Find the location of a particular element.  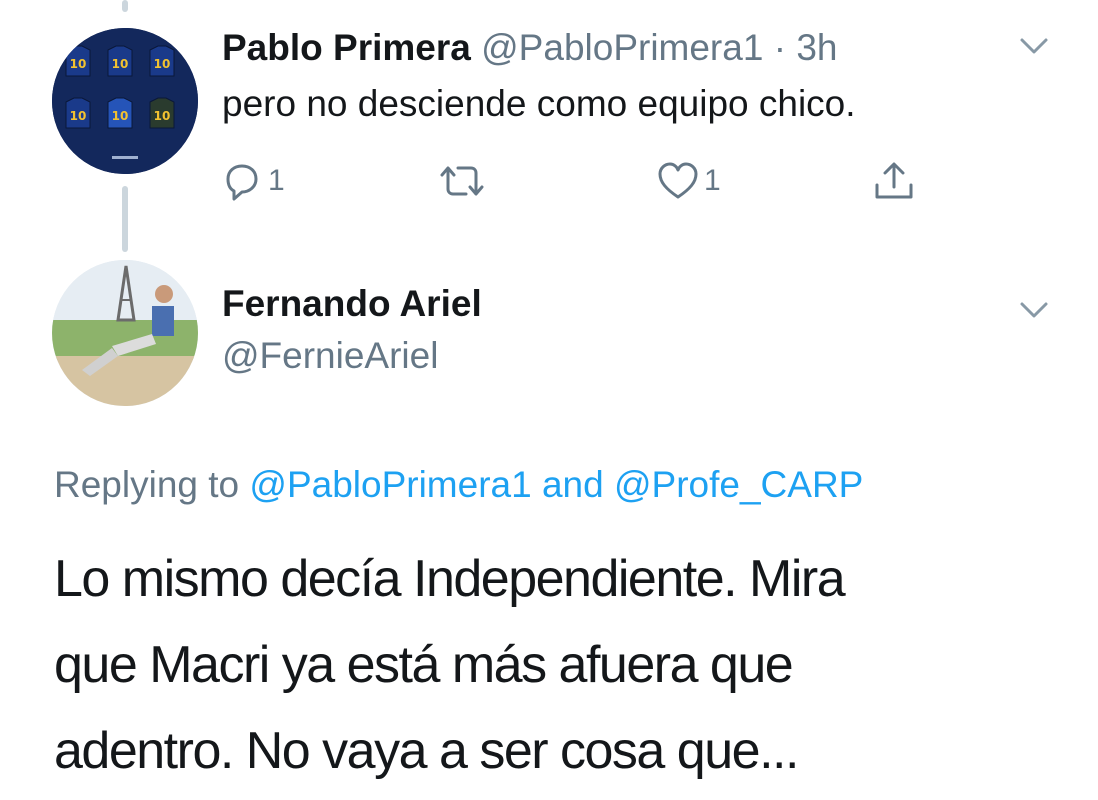

replying-prefix: Replying to is located at coordinates (147, 484).